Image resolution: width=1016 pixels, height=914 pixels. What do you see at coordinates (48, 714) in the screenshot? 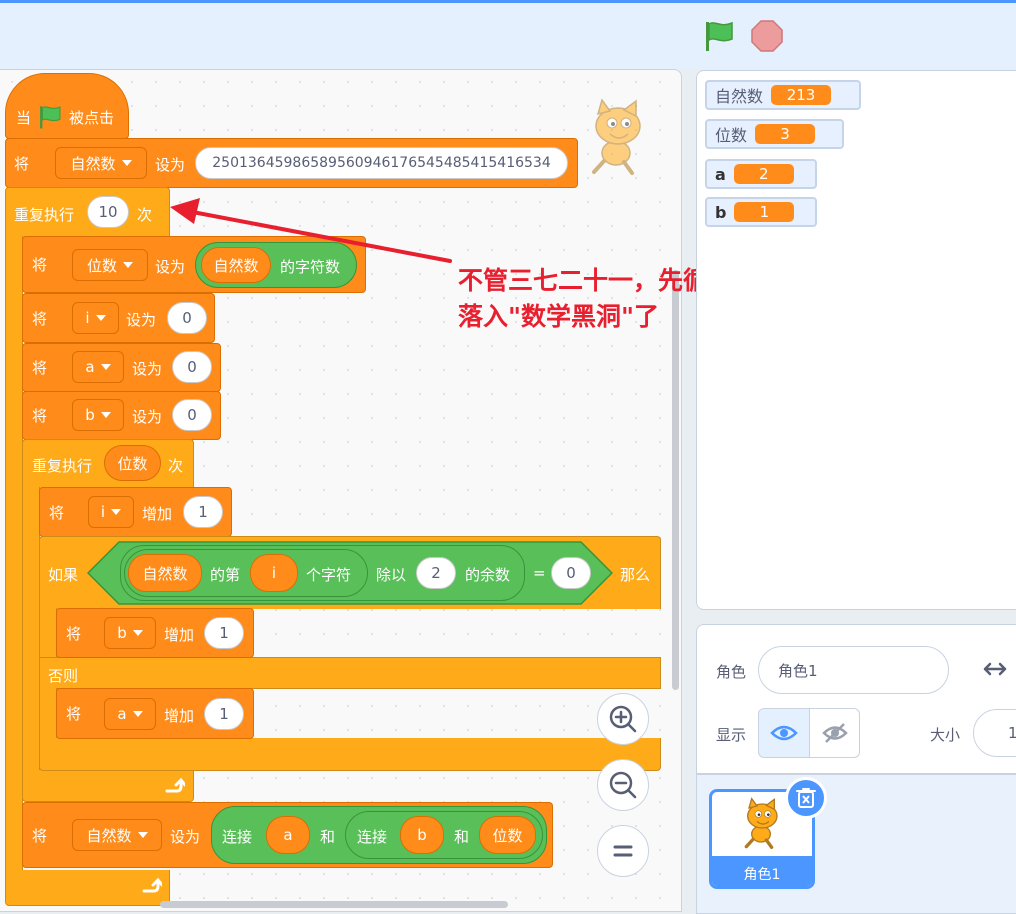
I see `else-arm` at bounding box center [48, 714].